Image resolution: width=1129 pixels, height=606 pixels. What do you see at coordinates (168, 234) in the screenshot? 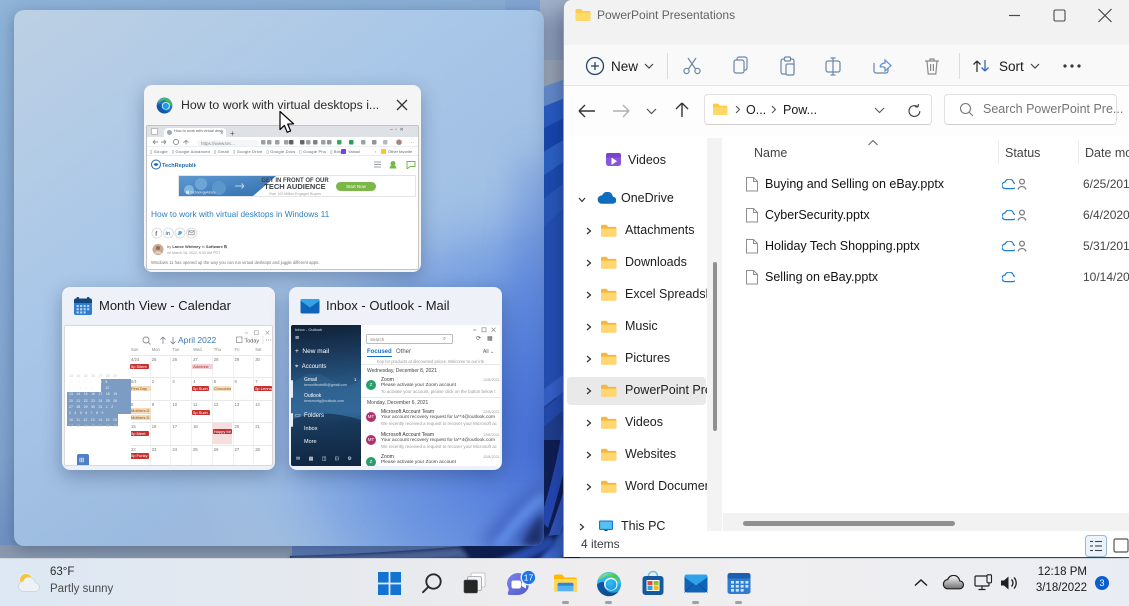
I see `svg-text: in` at bounding box center [168, 234].